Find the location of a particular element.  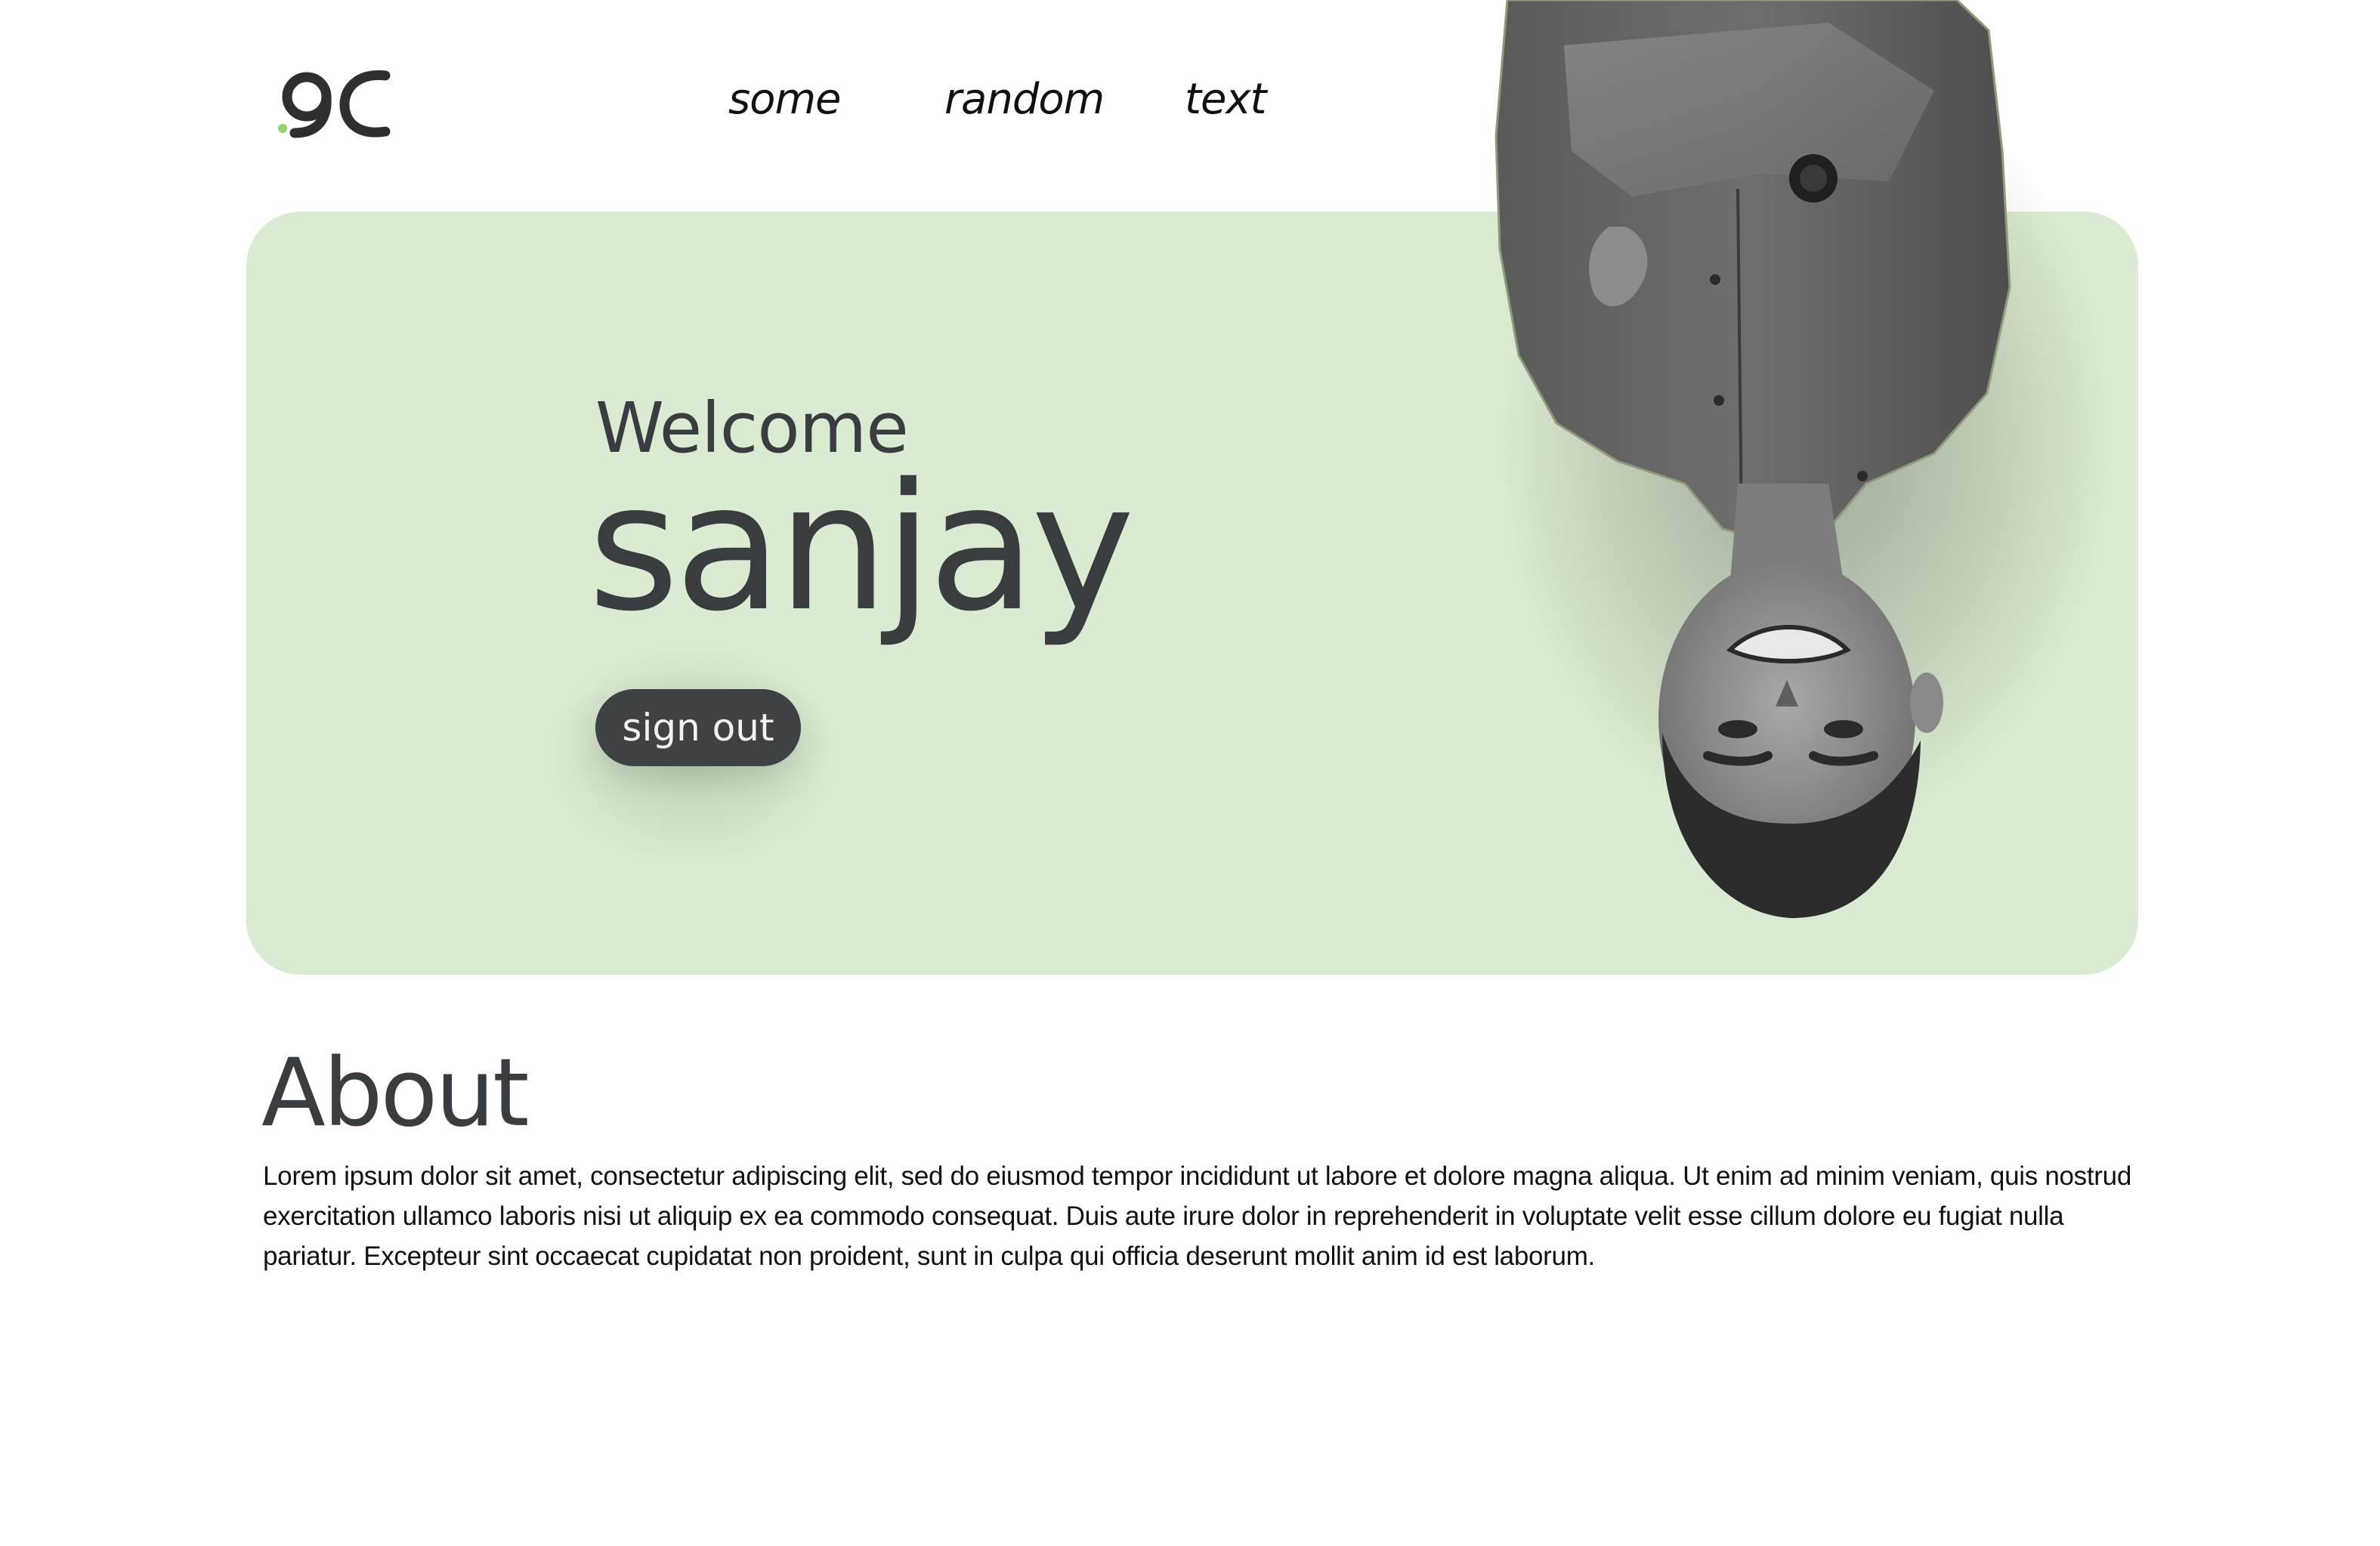

logo-accent-dot is located at coordinates (282, 129).